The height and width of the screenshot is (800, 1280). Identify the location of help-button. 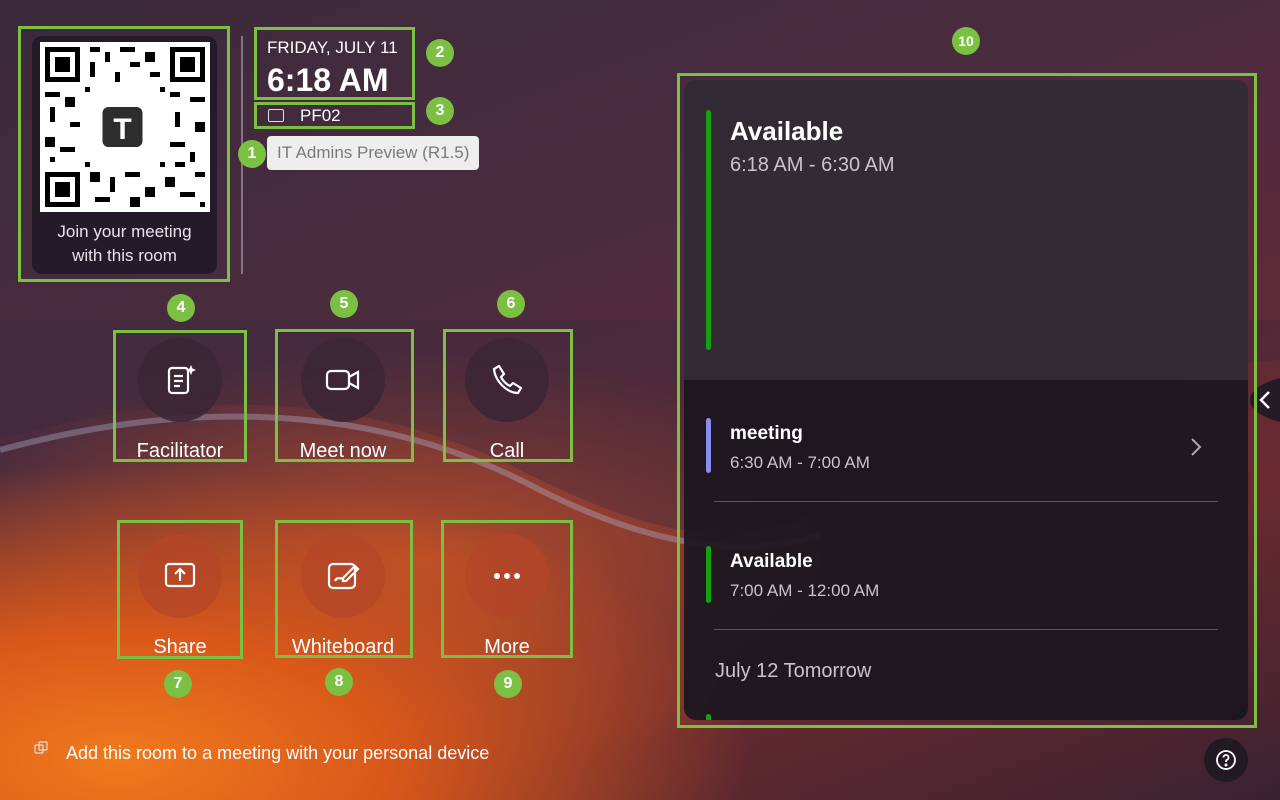
(1226, 760).